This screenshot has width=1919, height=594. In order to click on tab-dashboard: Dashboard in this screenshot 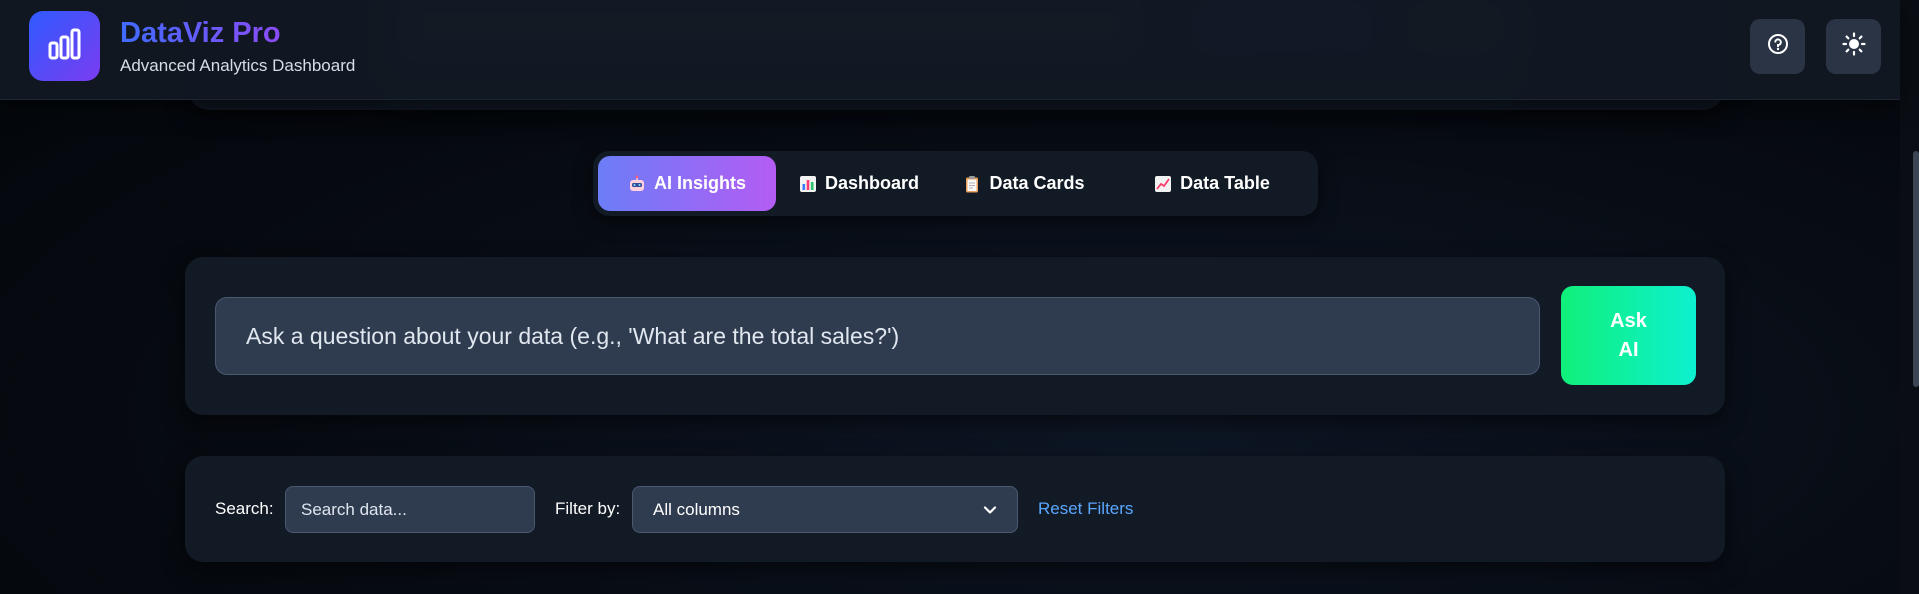, I will do `click(859, 183)`.